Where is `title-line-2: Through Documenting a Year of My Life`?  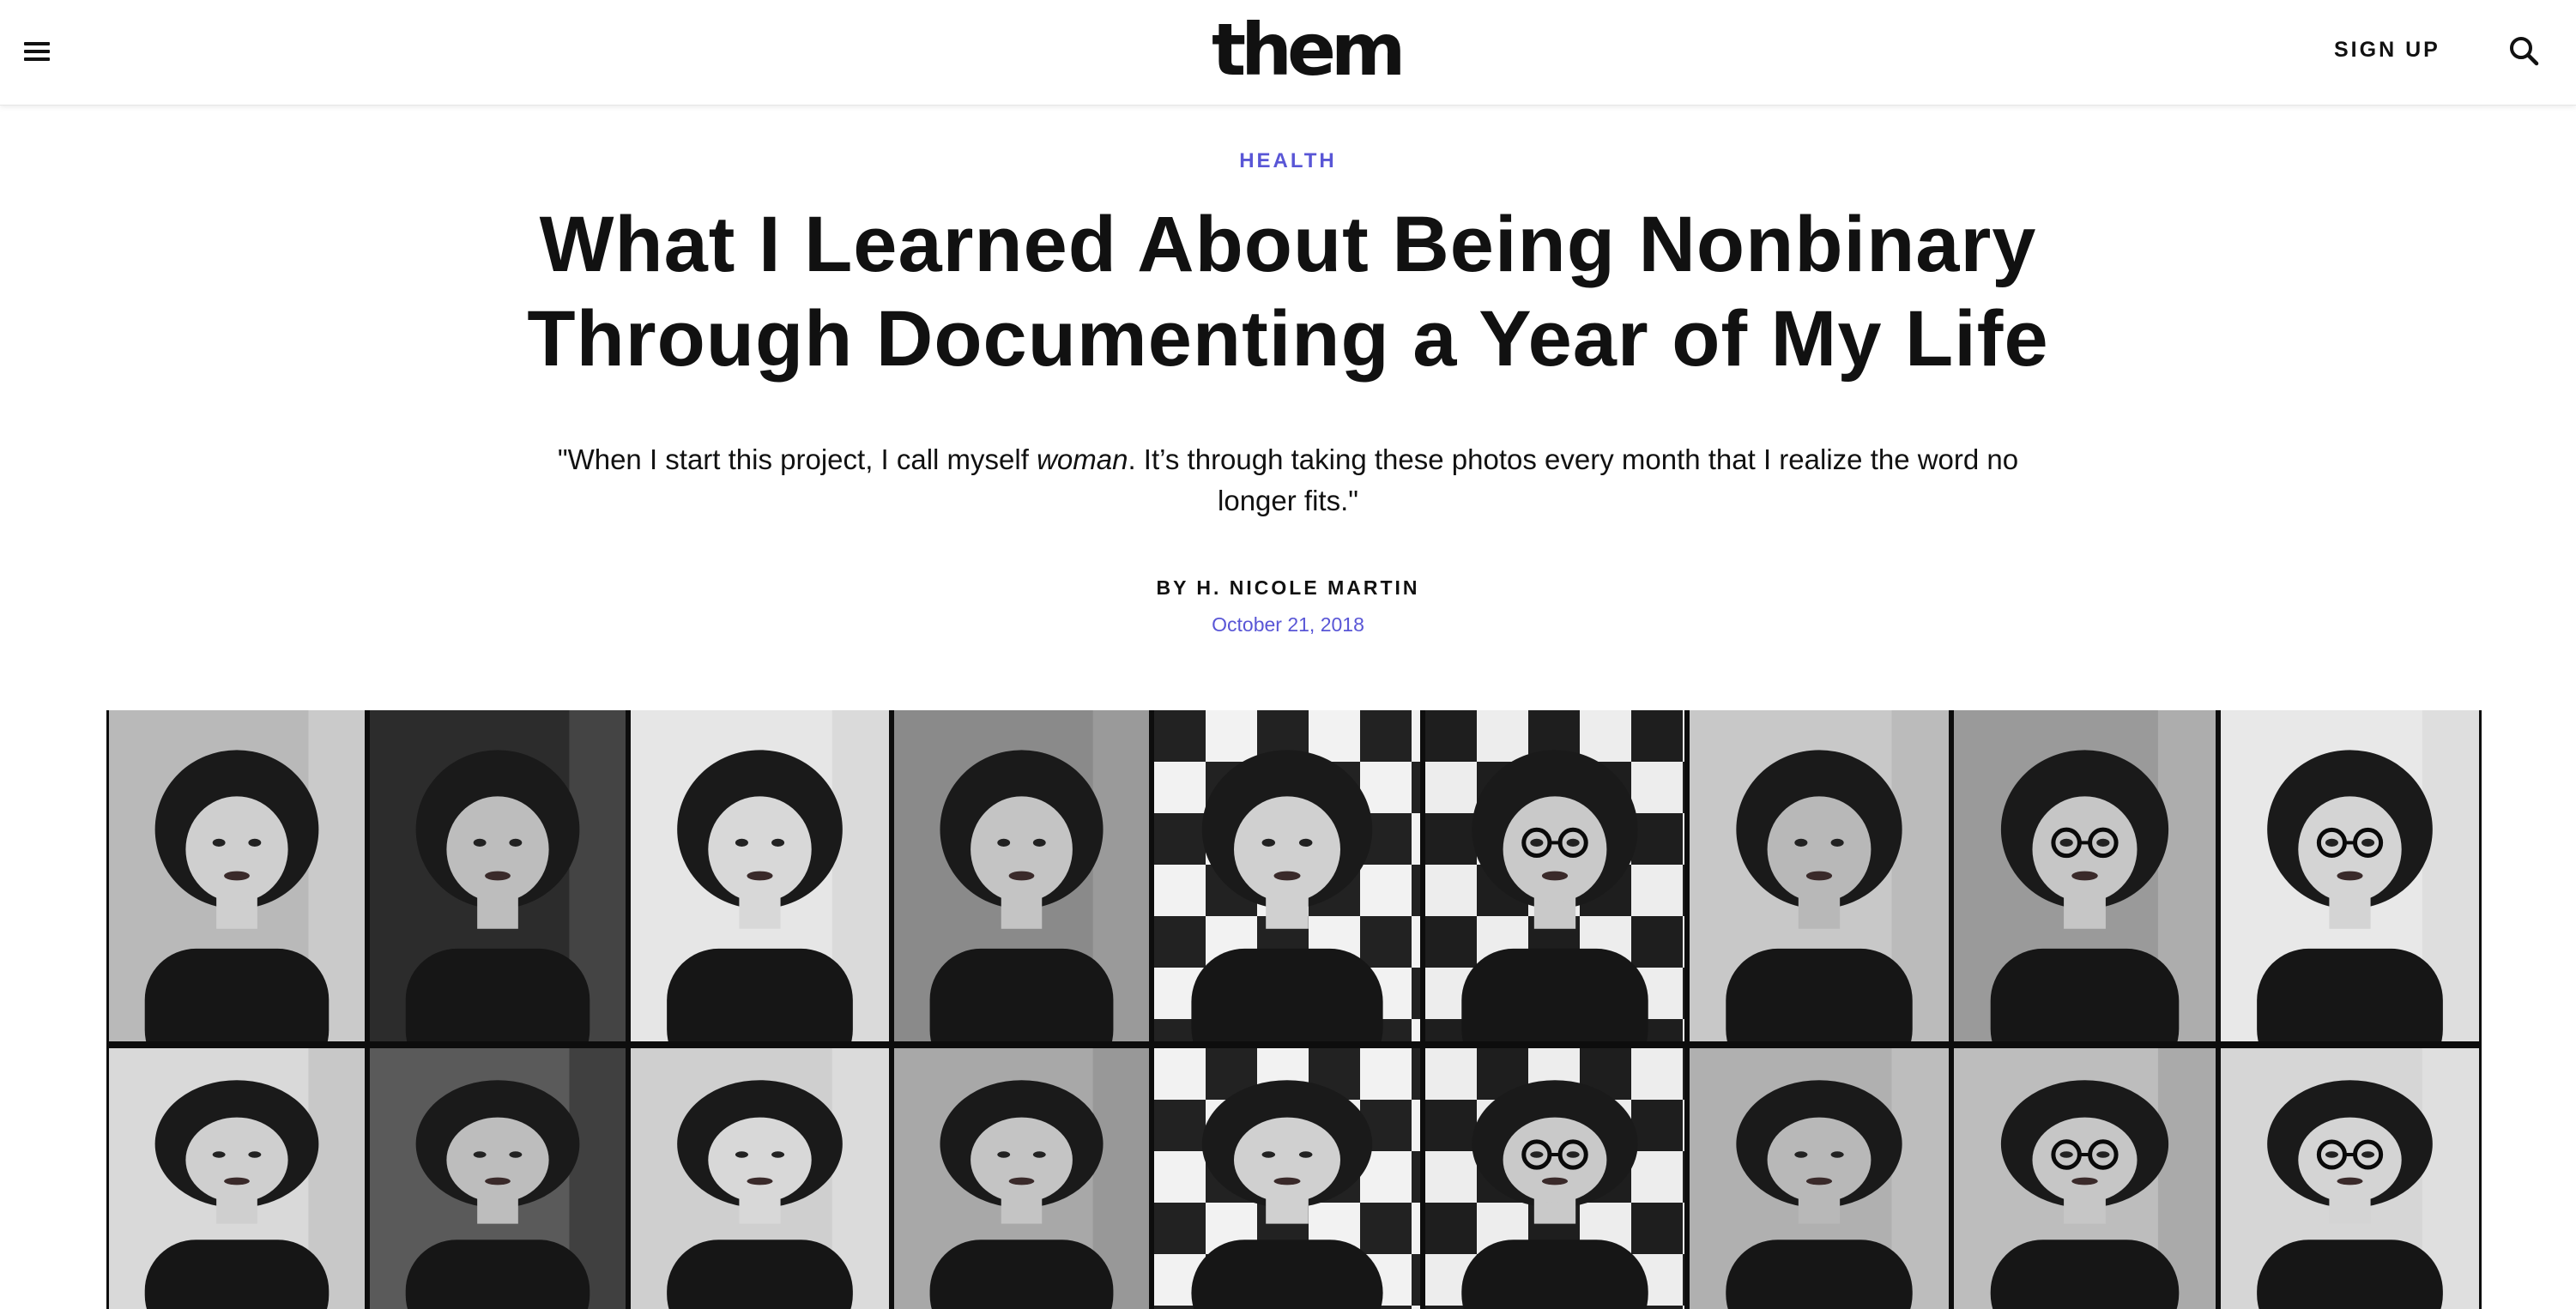 title-line-2: Through Documenting a Year of My Life is located at coordinates (1288, 339).